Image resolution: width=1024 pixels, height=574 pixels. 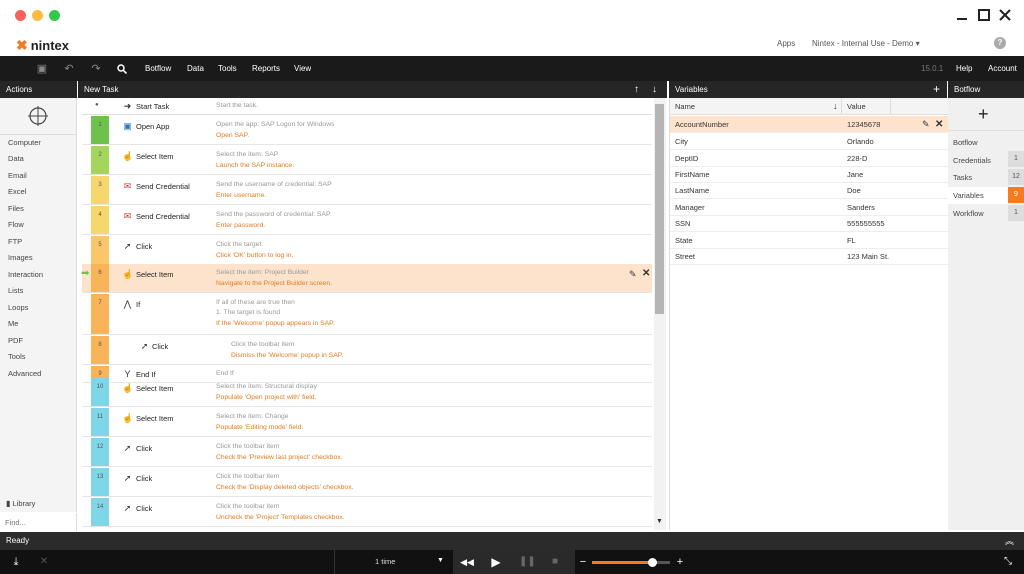 What do you see at coordinates (15, 340) in the screenshot?
I see `action-category-pdf: PDF` at bounding box center [15, 340].